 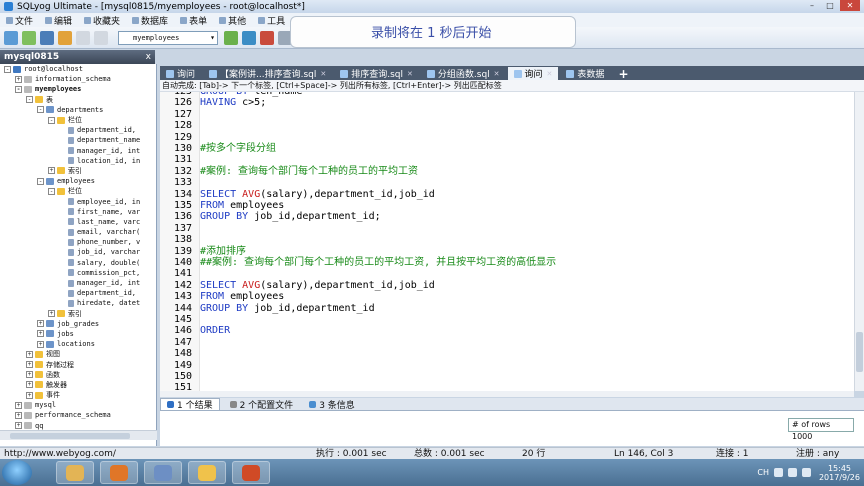 What do you see at coordinates (267, 37) in the screenshot?
I see `stop-icon` at bounding box center [267, 37].